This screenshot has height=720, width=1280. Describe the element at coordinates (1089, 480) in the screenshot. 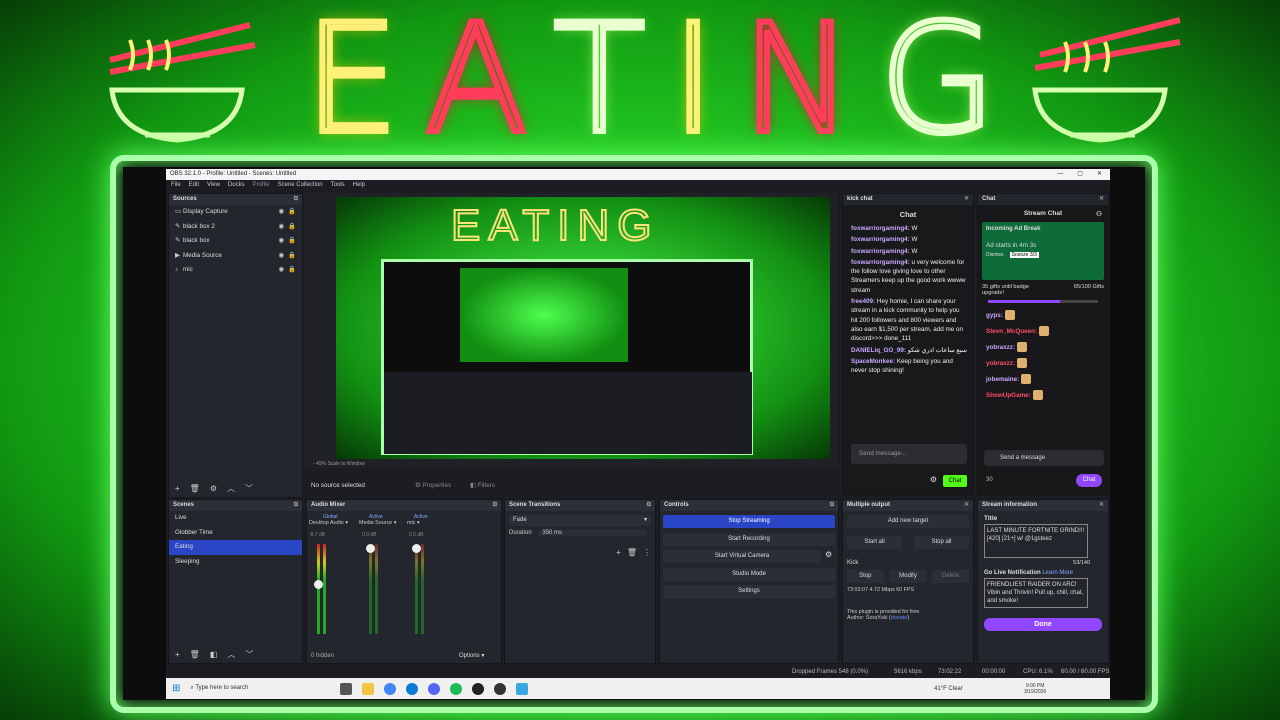

I see `twitch-chat-send-button: Chat` at that location.